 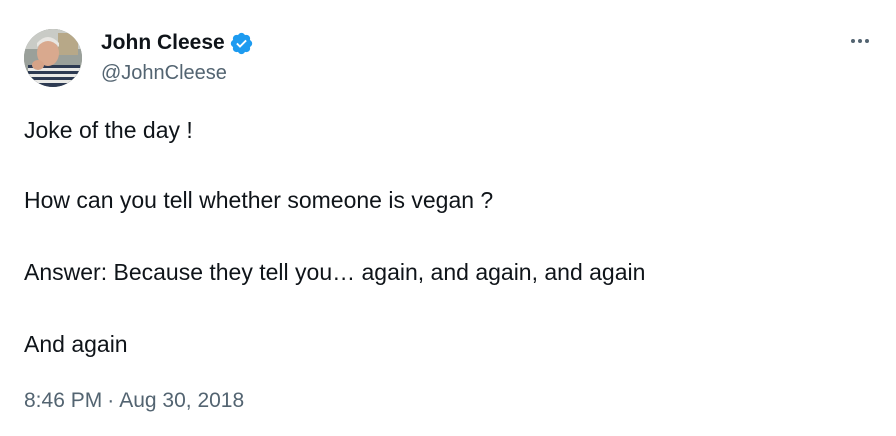 What do you see at coordinates (108, 130) in the screenshot?
I see `tweet-text-line: Joke of the day !` at bounding box center [108, 130].